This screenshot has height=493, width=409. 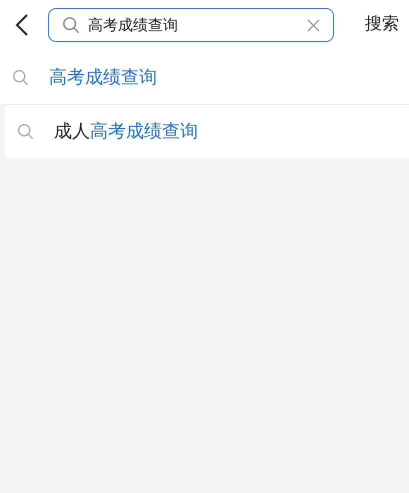 What do you see at coordinates (313, 25) in the screenshot?
I see `clear-icon` at bounding box center [313, 25].